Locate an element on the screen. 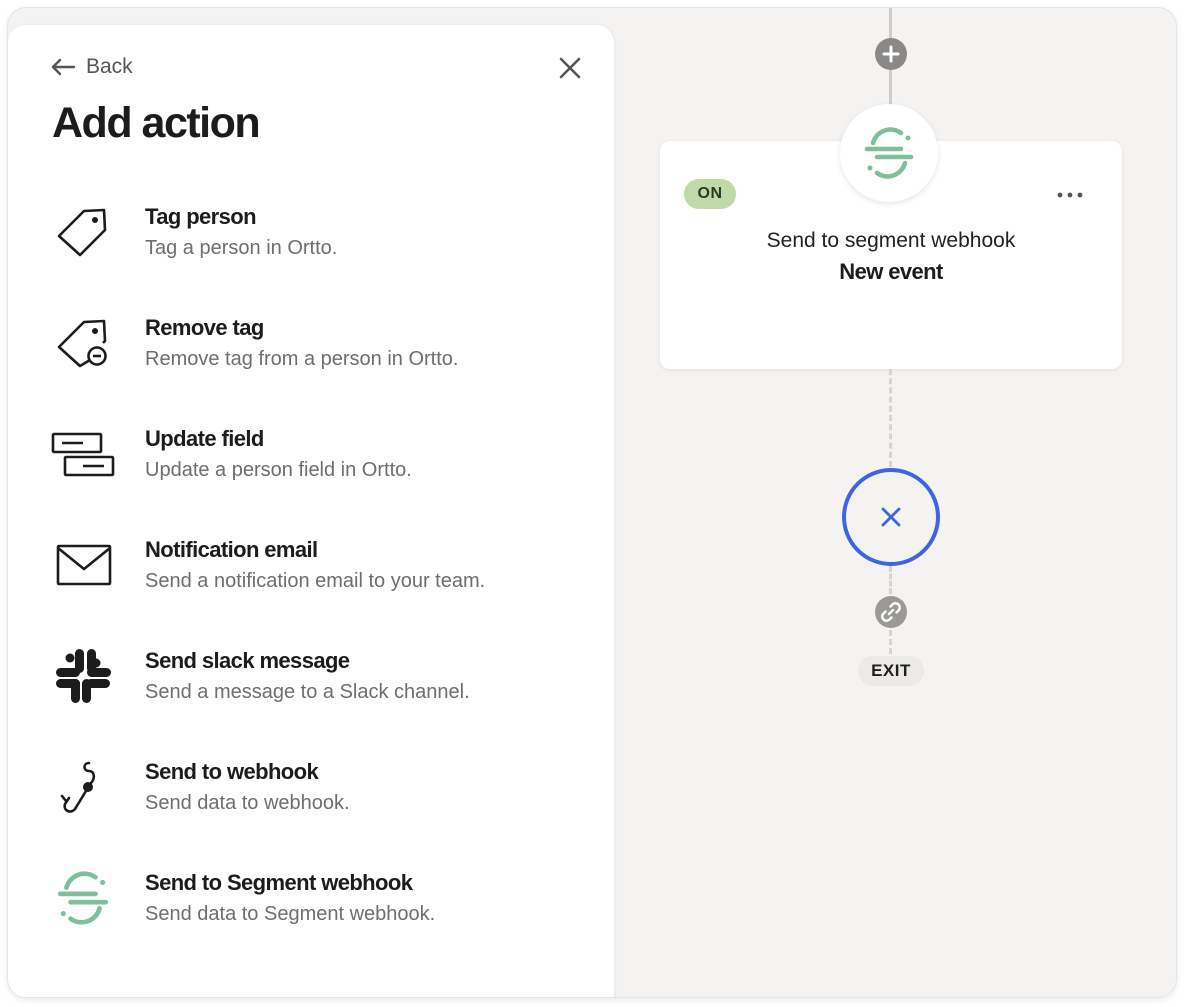  tag-remove-icon is located at coordinates (83, 343).